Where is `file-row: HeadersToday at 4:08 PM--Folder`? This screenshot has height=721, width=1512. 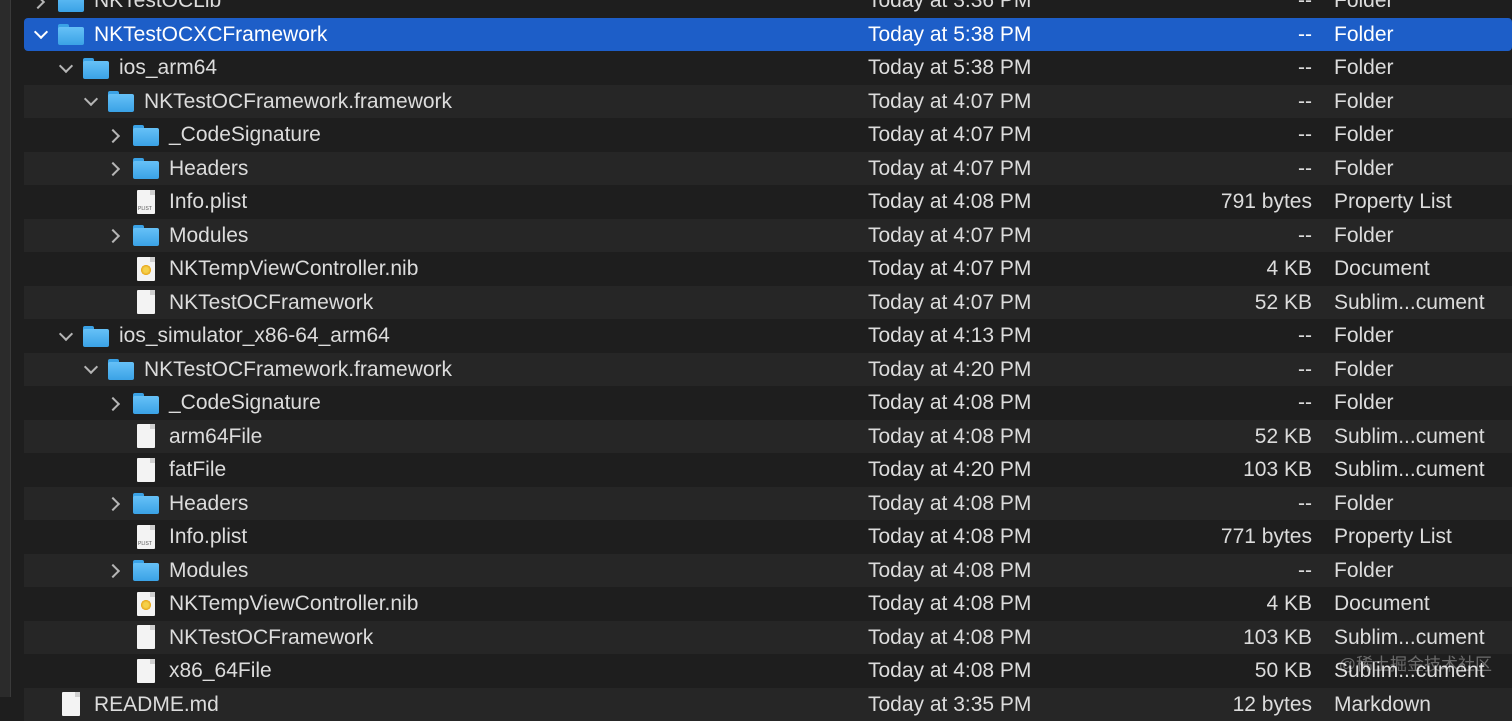 file-row: HeadersToday at 4:08 PM--Folder is located at coordinates (768, 504).